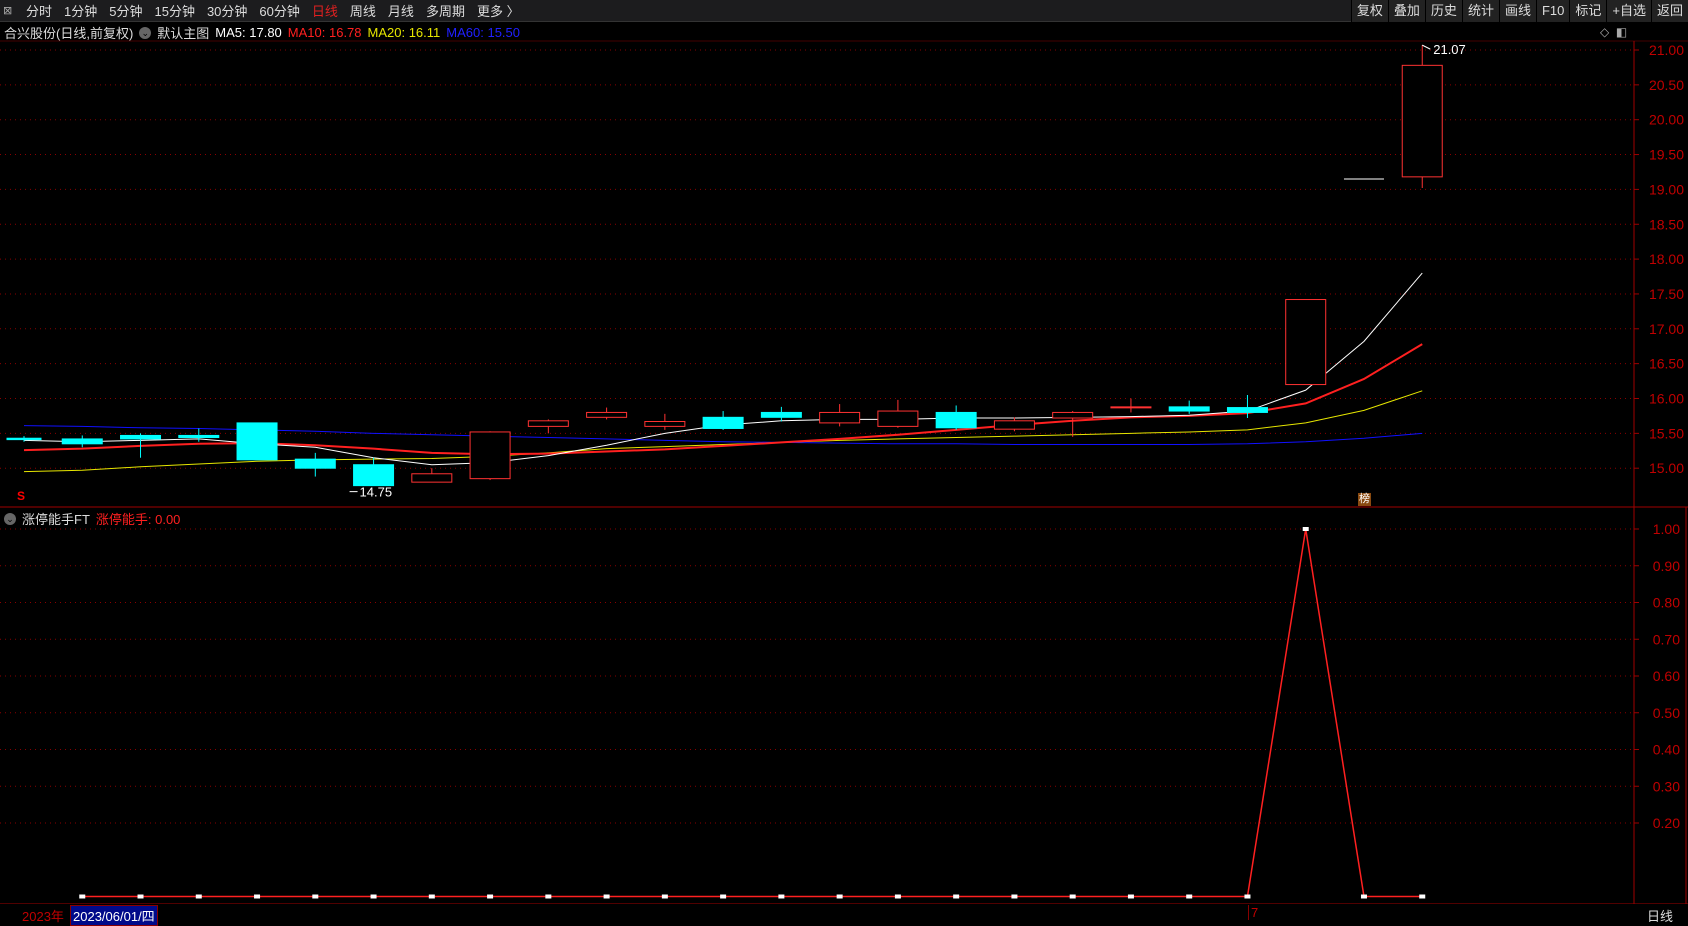 This screenshot has height=926, width=1688. I want to click on price-tick-label: 17.50, so click(1666, 294).